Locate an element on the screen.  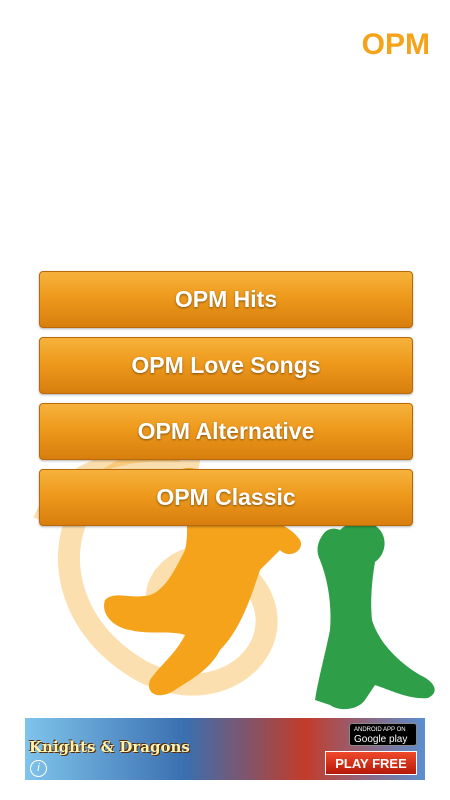
green-dancer-silhouette is located at coordinates (375, 615).